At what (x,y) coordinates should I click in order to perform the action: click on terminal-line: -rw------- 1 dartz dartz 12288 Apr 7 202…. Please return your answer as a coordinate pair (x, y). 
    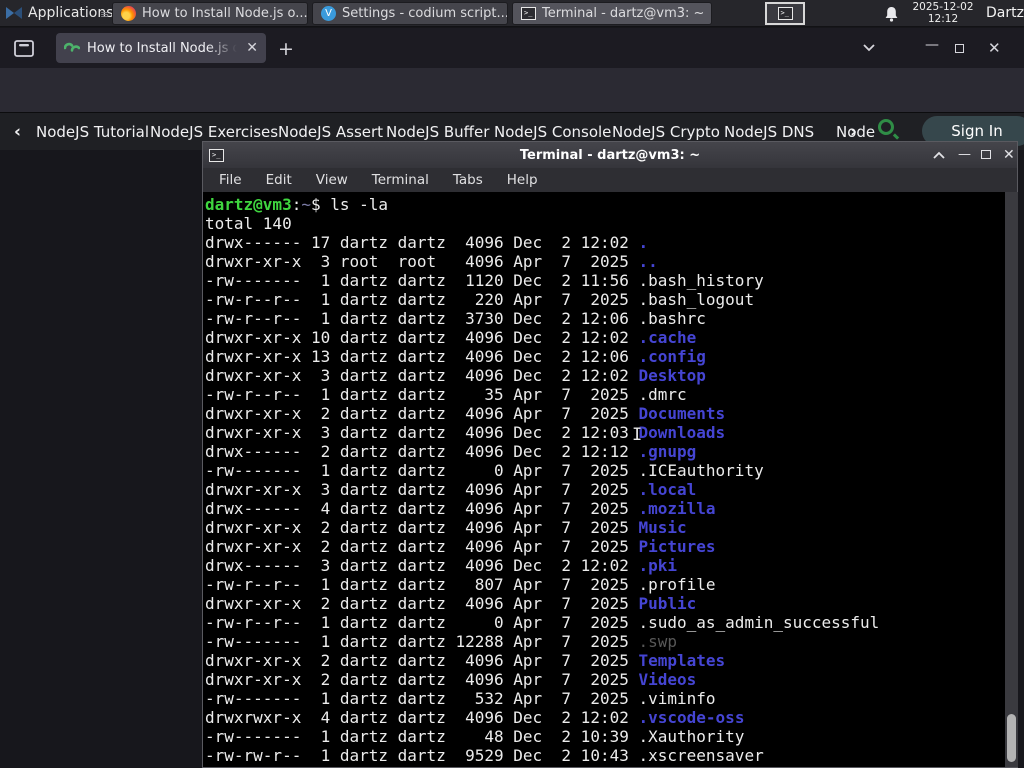
    Looking at the image, I should click on (441, 641).